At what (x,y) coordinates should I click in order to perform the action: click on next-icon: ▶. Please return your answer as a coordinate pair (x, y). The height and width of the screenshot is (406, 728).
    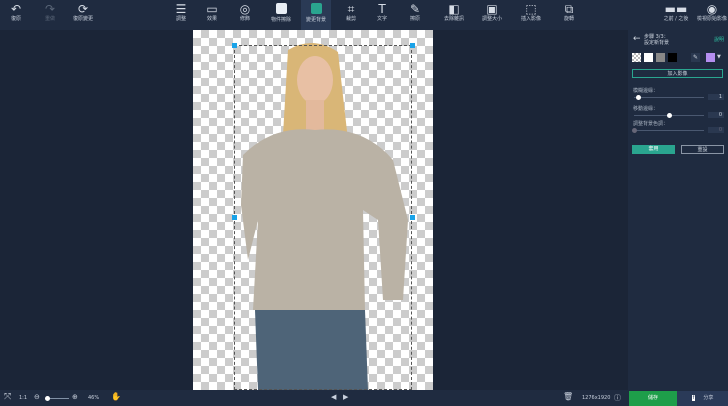
    Looking at the image, I should click on (345, 397).